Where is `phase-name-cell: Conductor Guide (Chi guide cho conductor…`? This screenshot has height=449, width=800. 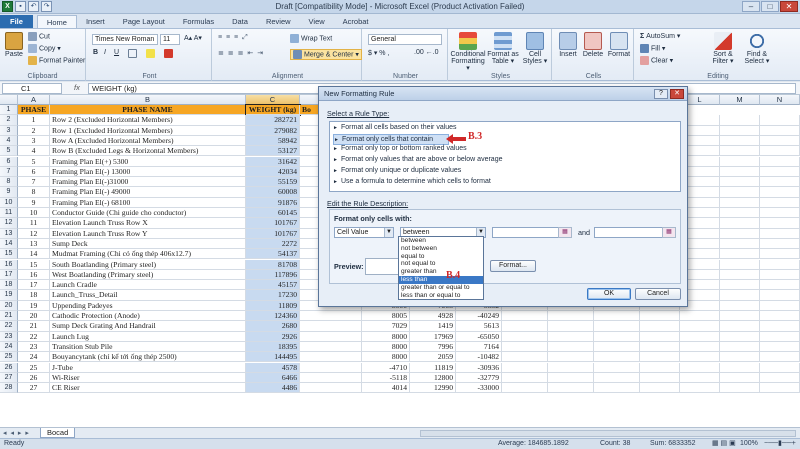 phase-name-cell: Conductor Guide (Chi guide cho conductor… is located at coordinates (148, 213).